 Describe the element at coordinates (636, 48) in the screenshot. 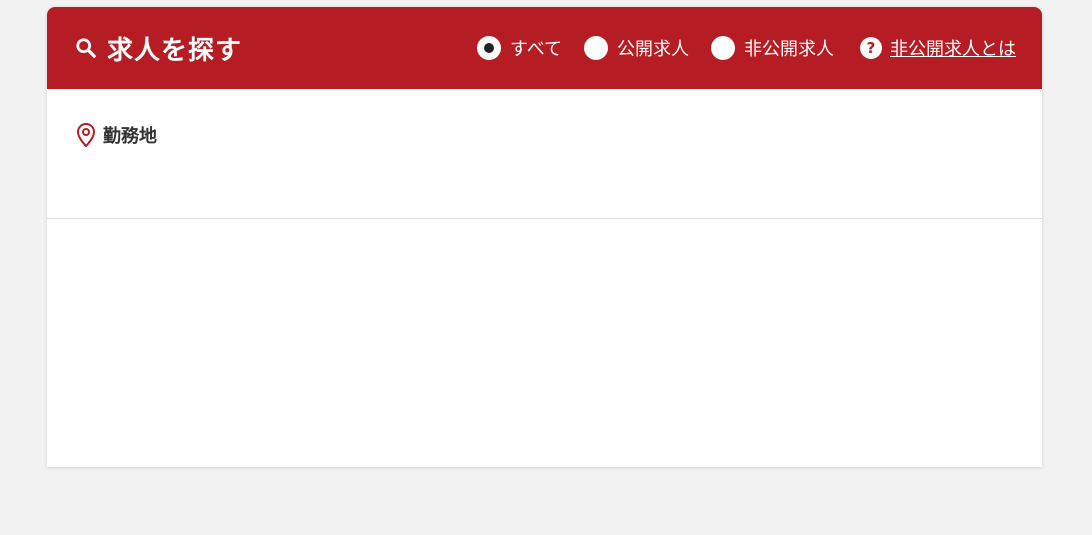

I see `radio-public: 公開求人` at that location.